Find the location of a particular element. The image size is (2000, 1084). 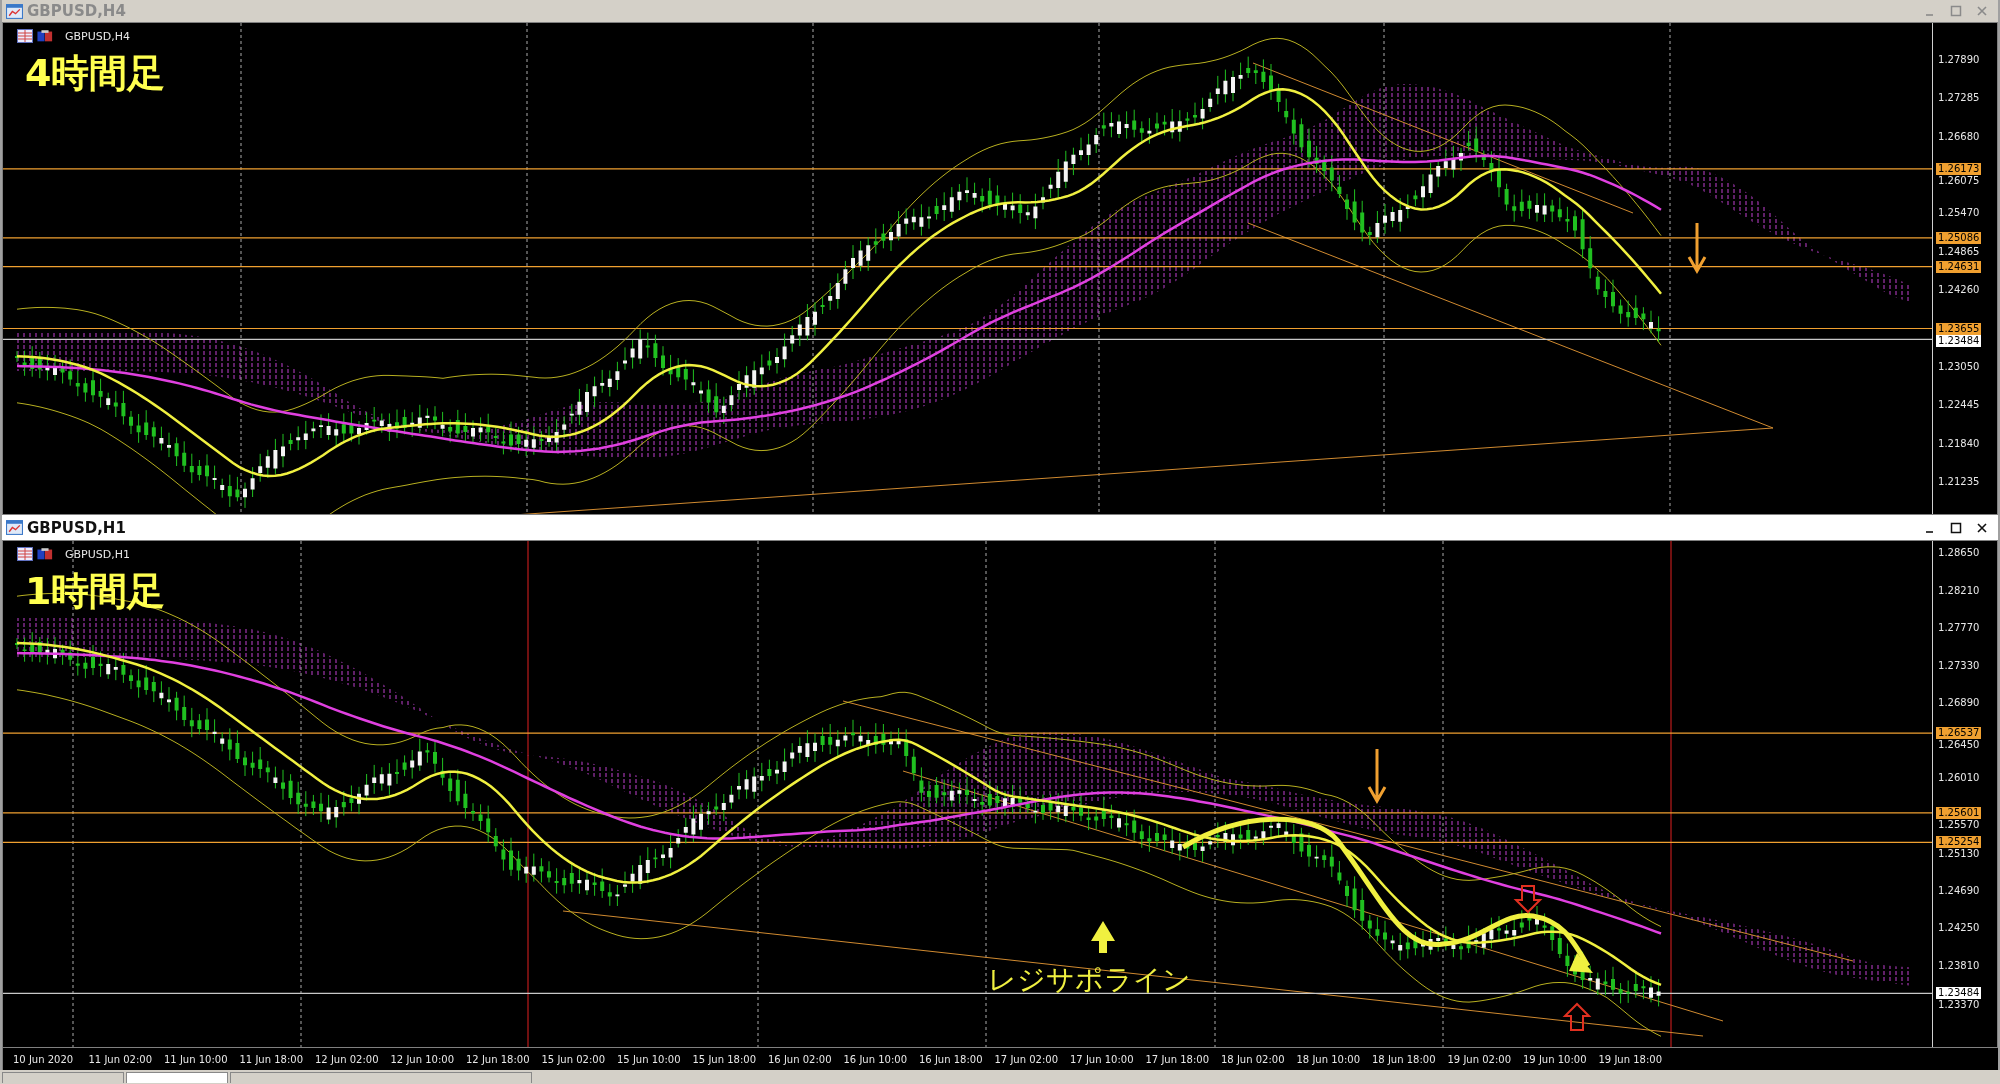

time-label: 15 Jun 18:00 is located at coordinates (725, 1059).